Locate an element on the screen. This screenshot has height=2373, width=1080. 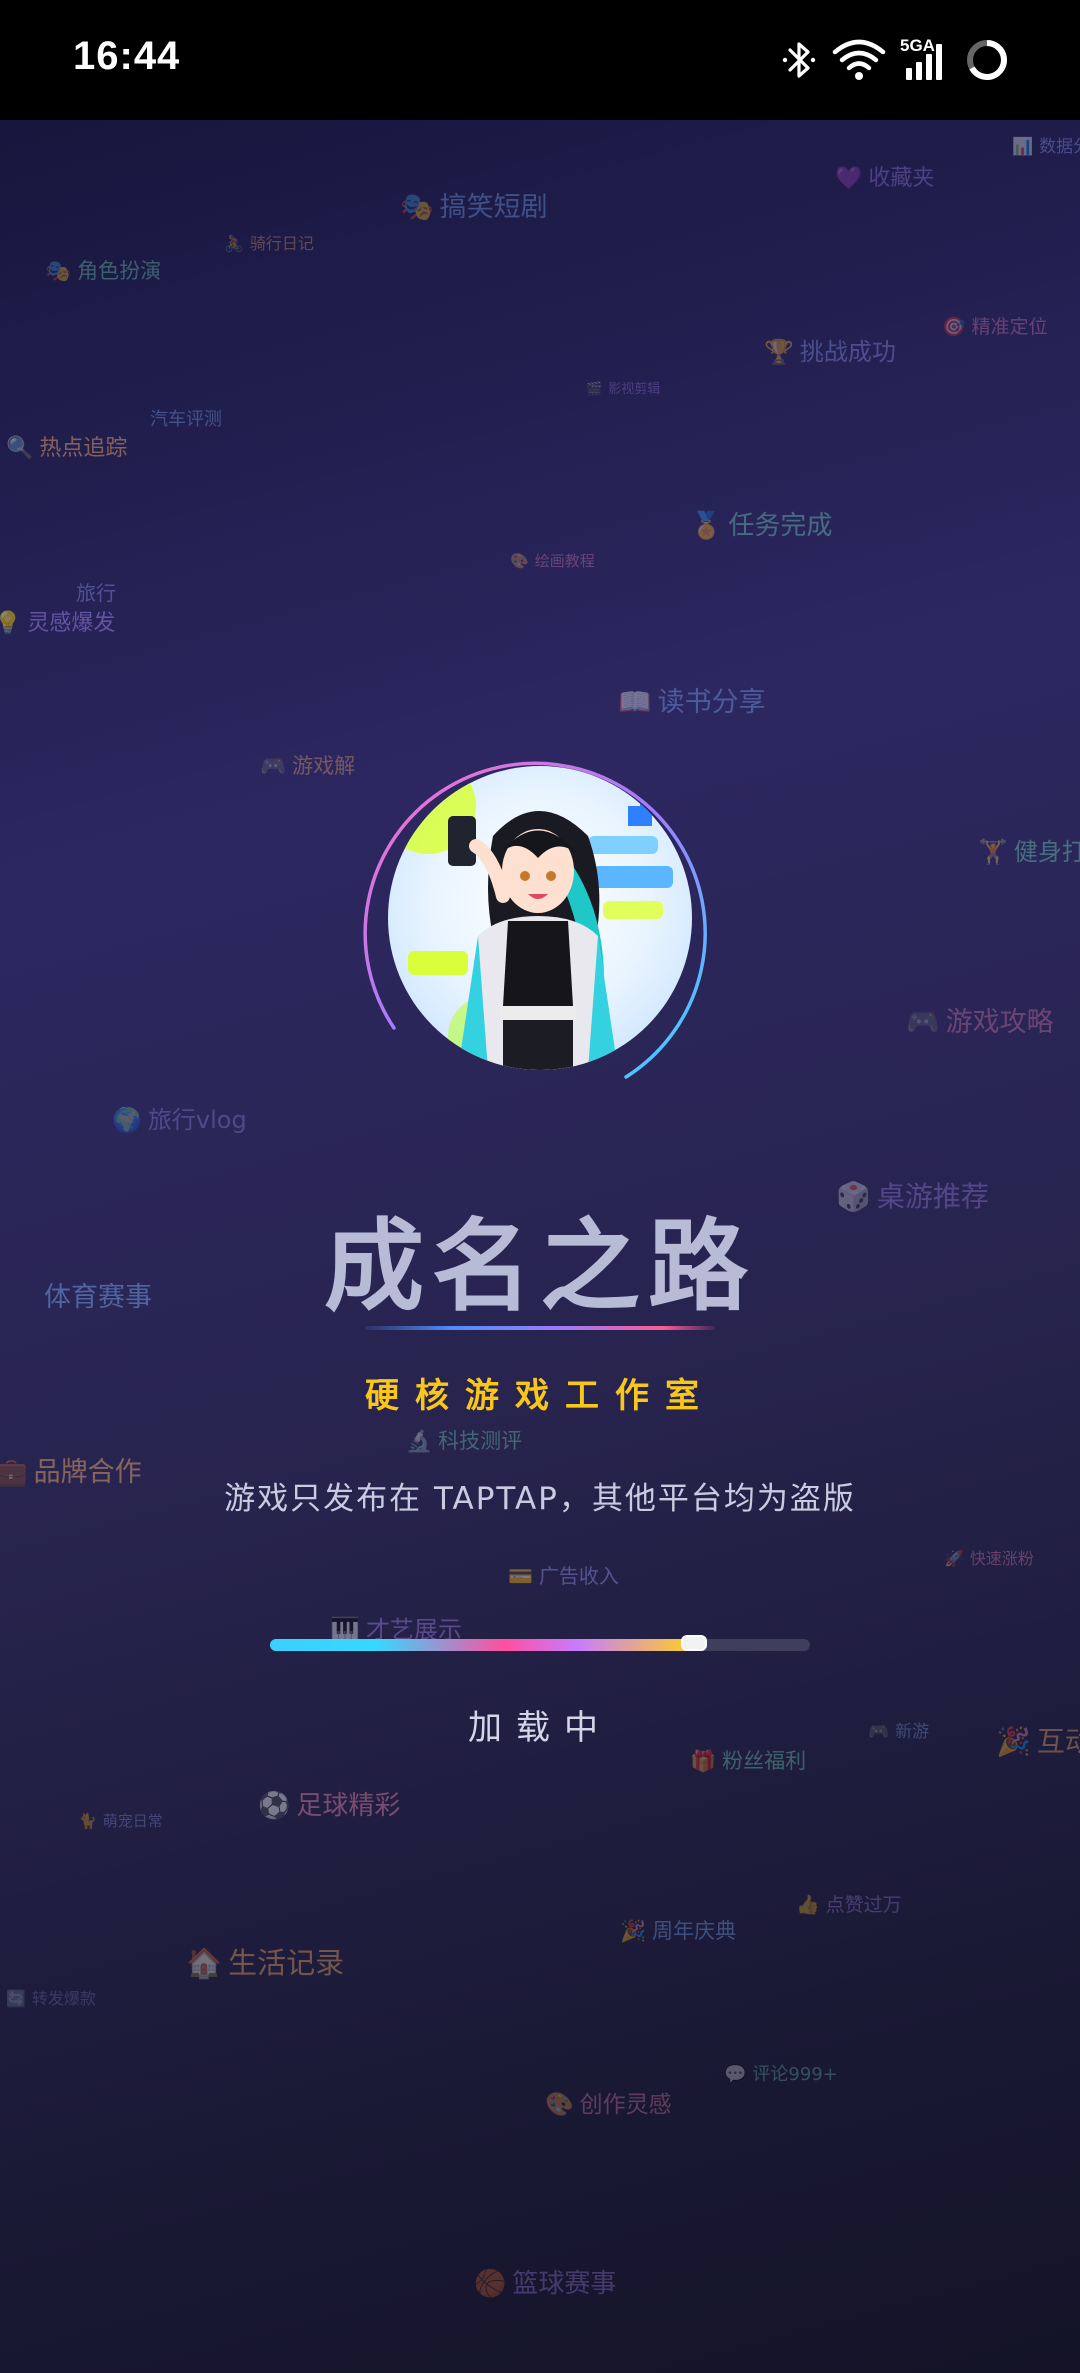
background-tag-label: 旅行 is located at coordinates (96, 593).